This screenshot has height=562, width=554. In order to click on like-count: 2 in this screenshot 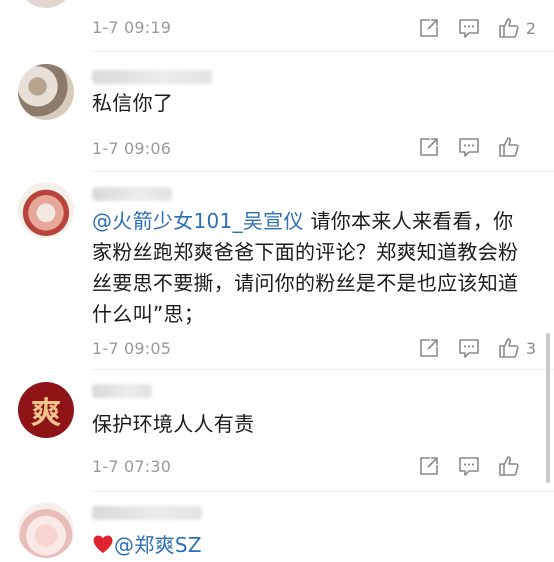, I will do `click(530, 28)`.